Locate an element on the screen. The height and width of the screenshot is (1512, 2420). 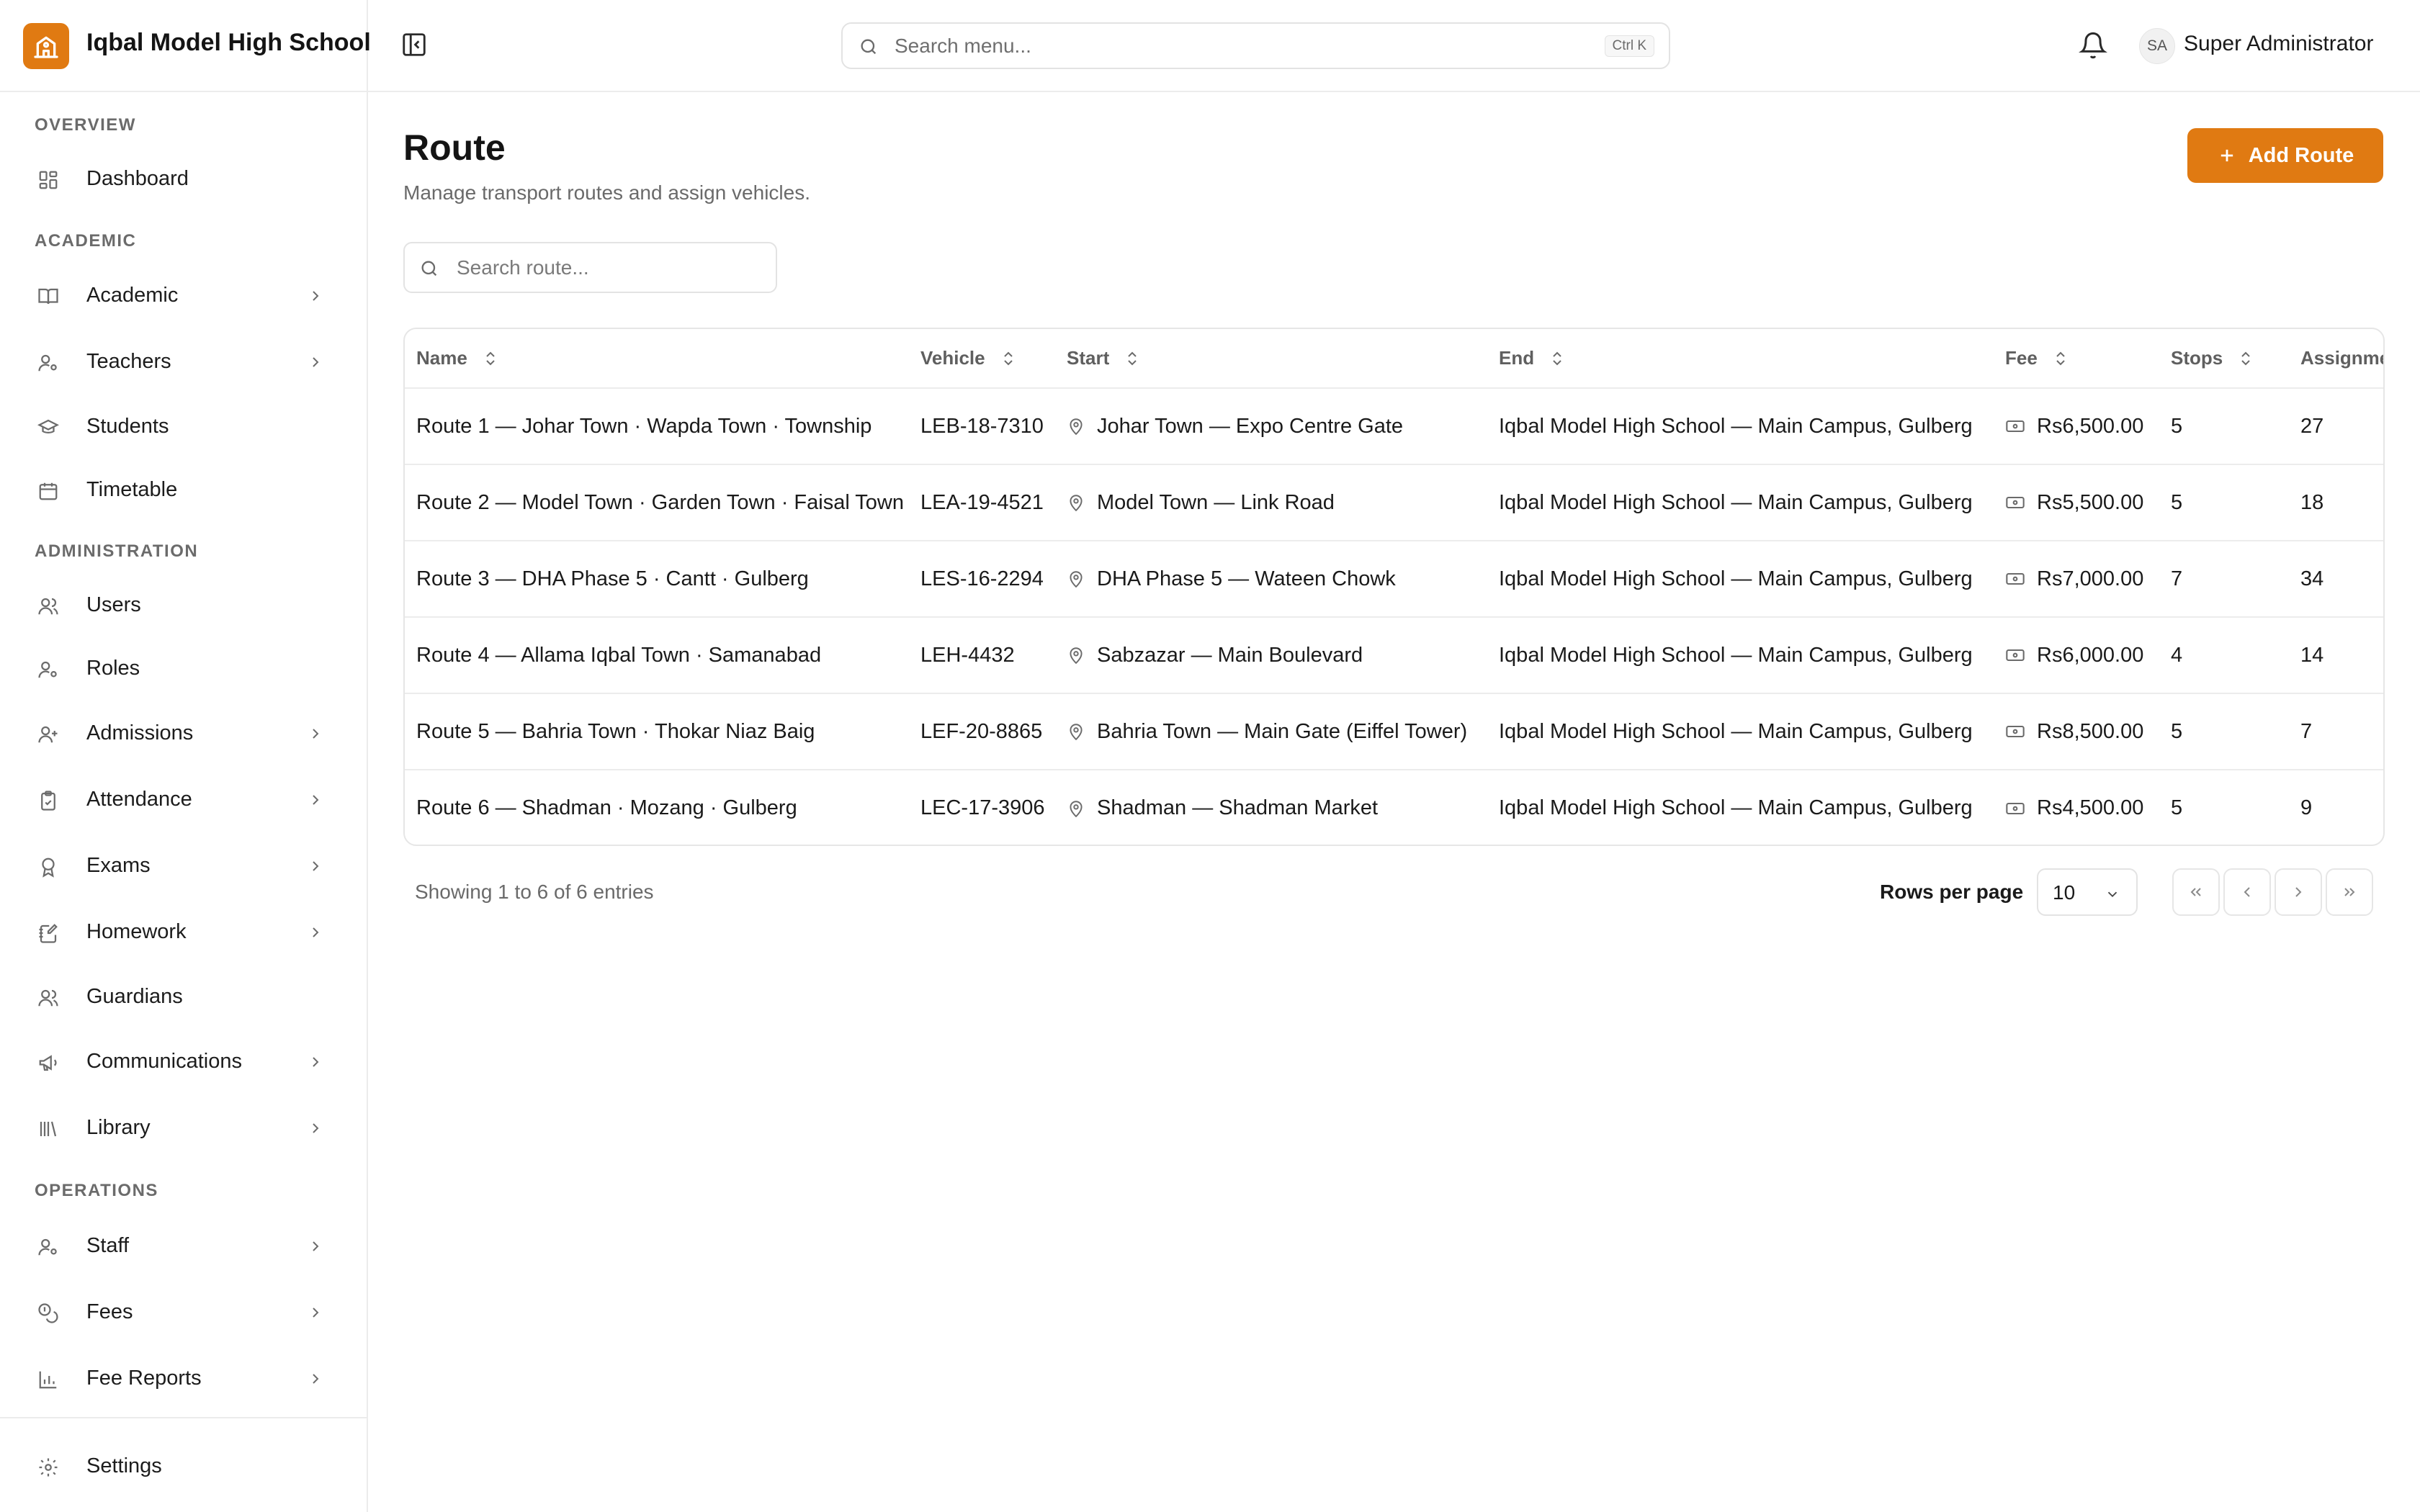
assigned-cell: 34 is located at coordinates (2336, 579).